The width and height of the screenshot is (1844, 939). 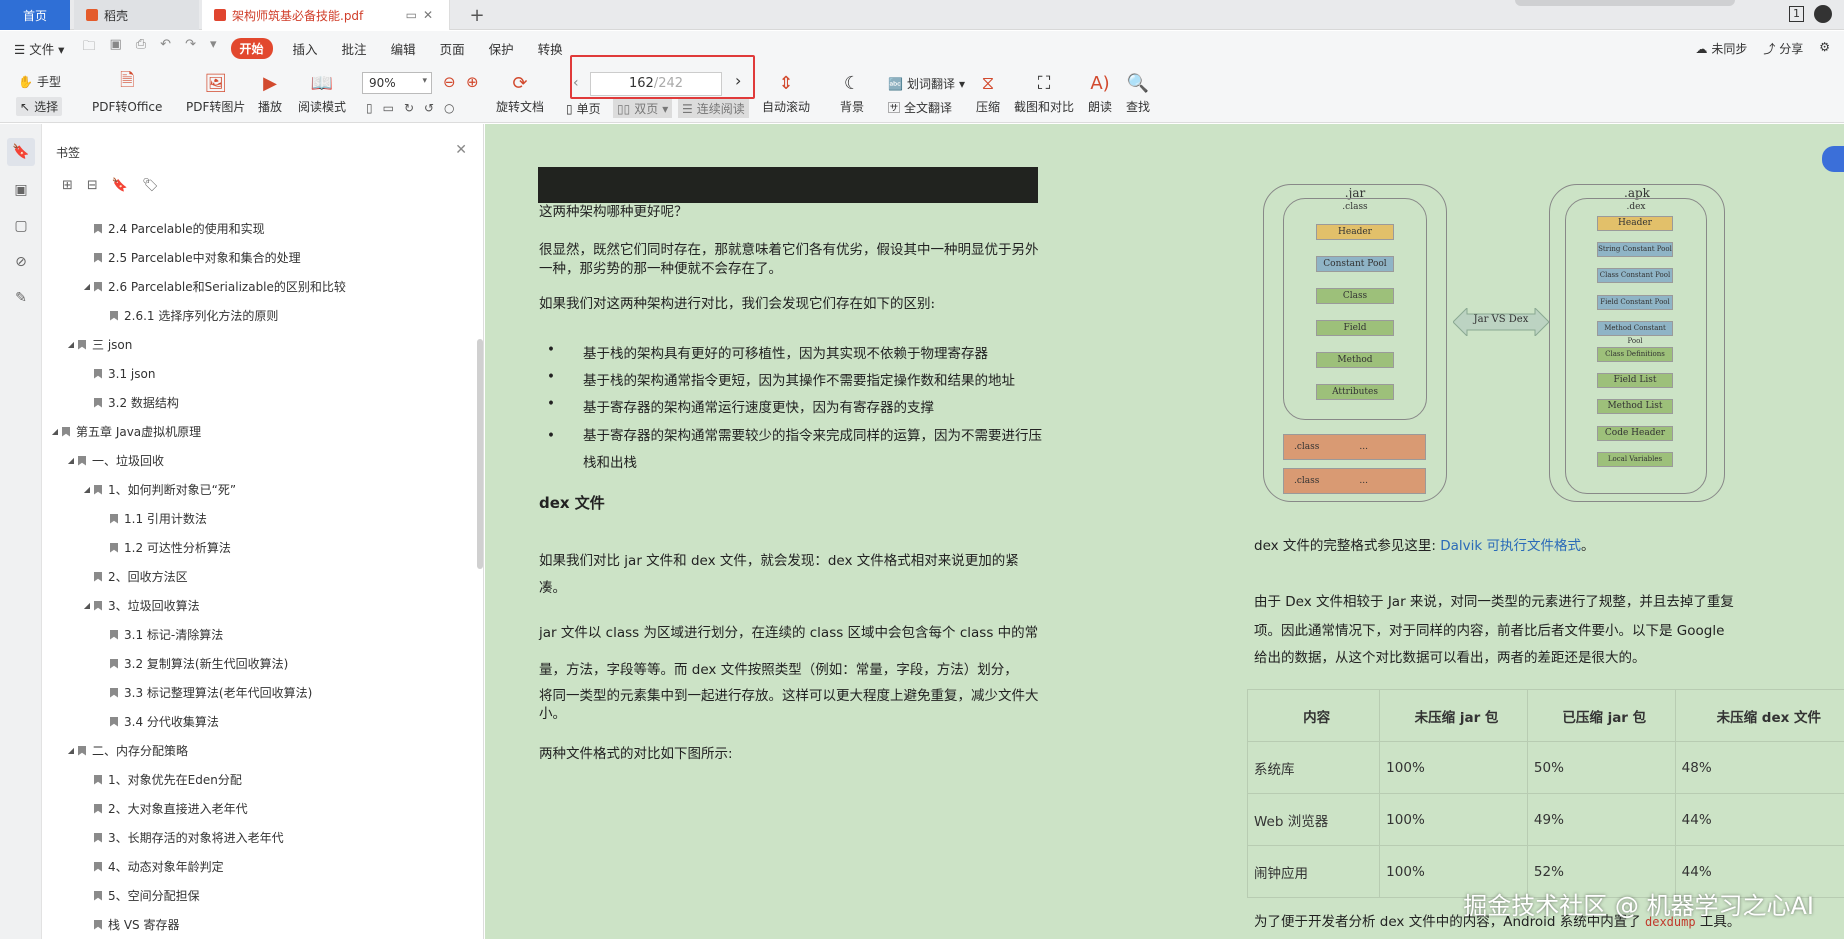 I want to click on menu-page: 页面, so click(x=452, y=48).